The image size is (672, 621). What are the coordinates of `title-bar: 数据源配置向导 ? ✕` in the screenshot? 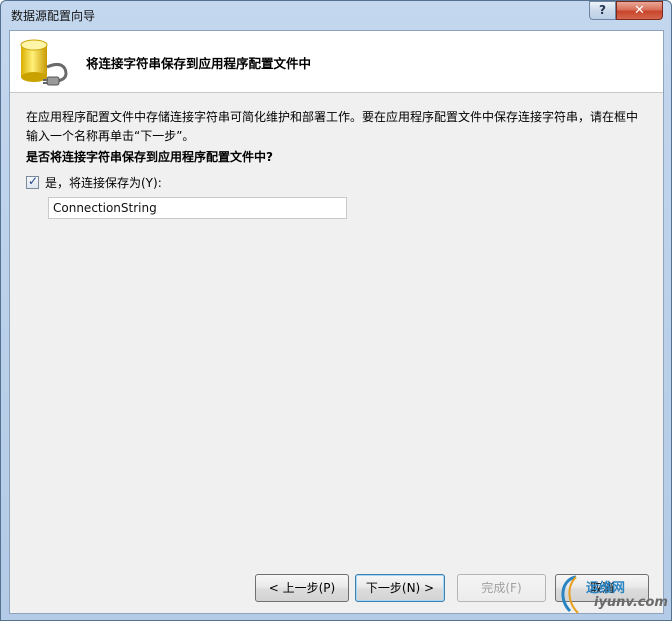 It's located at (336, 15).